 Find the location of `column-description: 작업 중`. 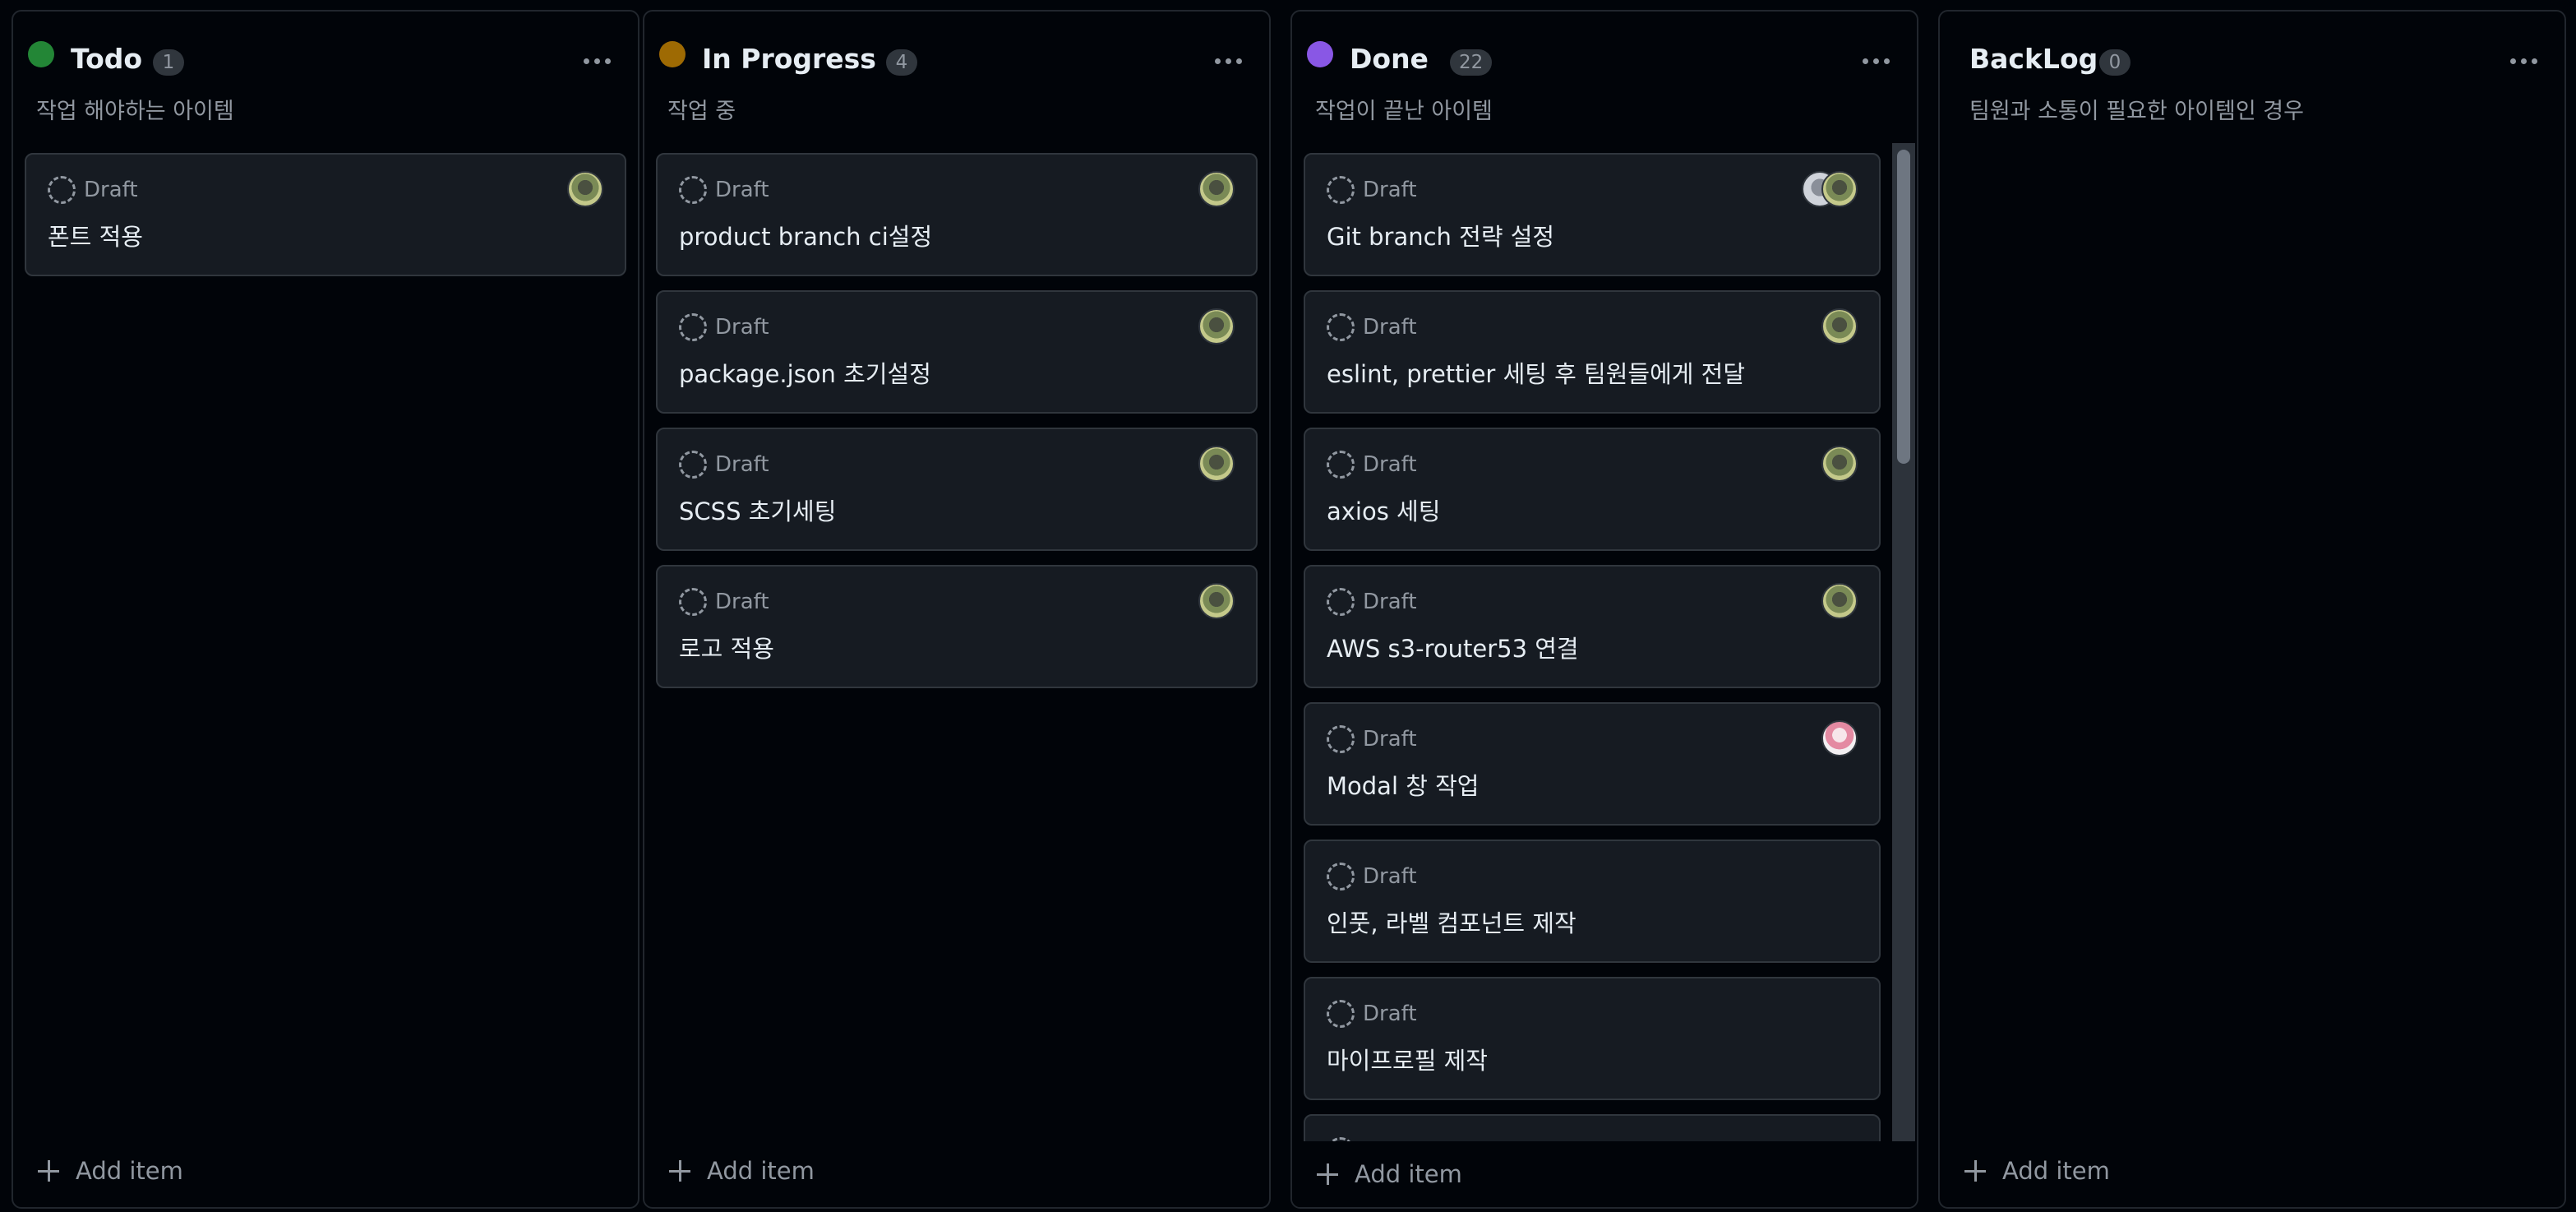

column-description: 작업 중 is located at coordinates (702, 111).